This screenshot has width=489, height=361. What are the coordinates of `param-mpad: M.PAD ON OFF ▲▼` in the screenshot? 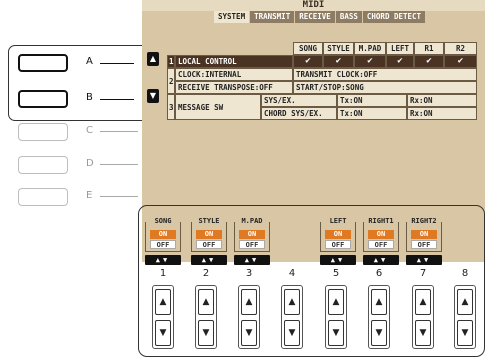 It's located at (252, 241).